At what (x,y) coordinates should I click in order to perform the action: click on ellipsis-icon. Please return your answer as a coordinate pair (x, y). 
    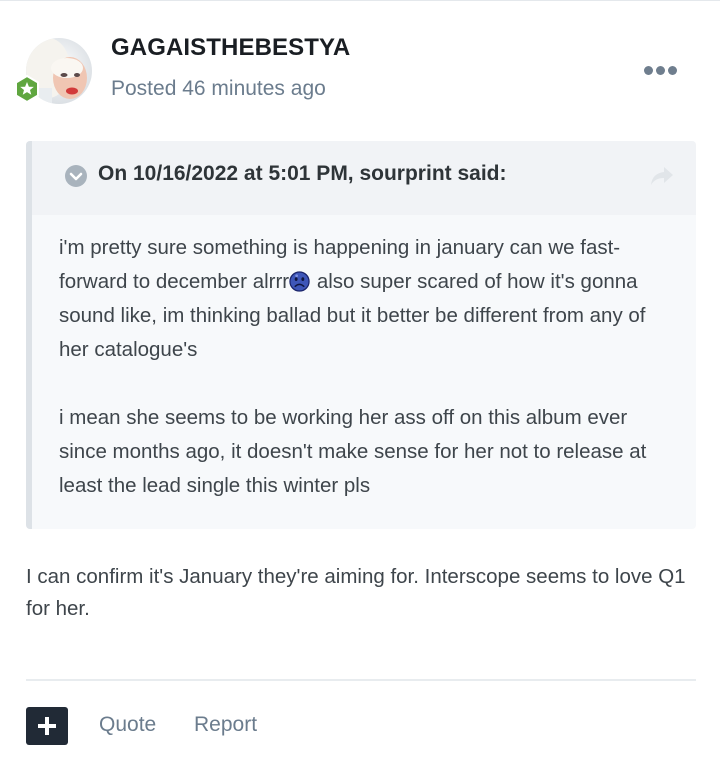
    Looking at the image, I should click on (648, 70).